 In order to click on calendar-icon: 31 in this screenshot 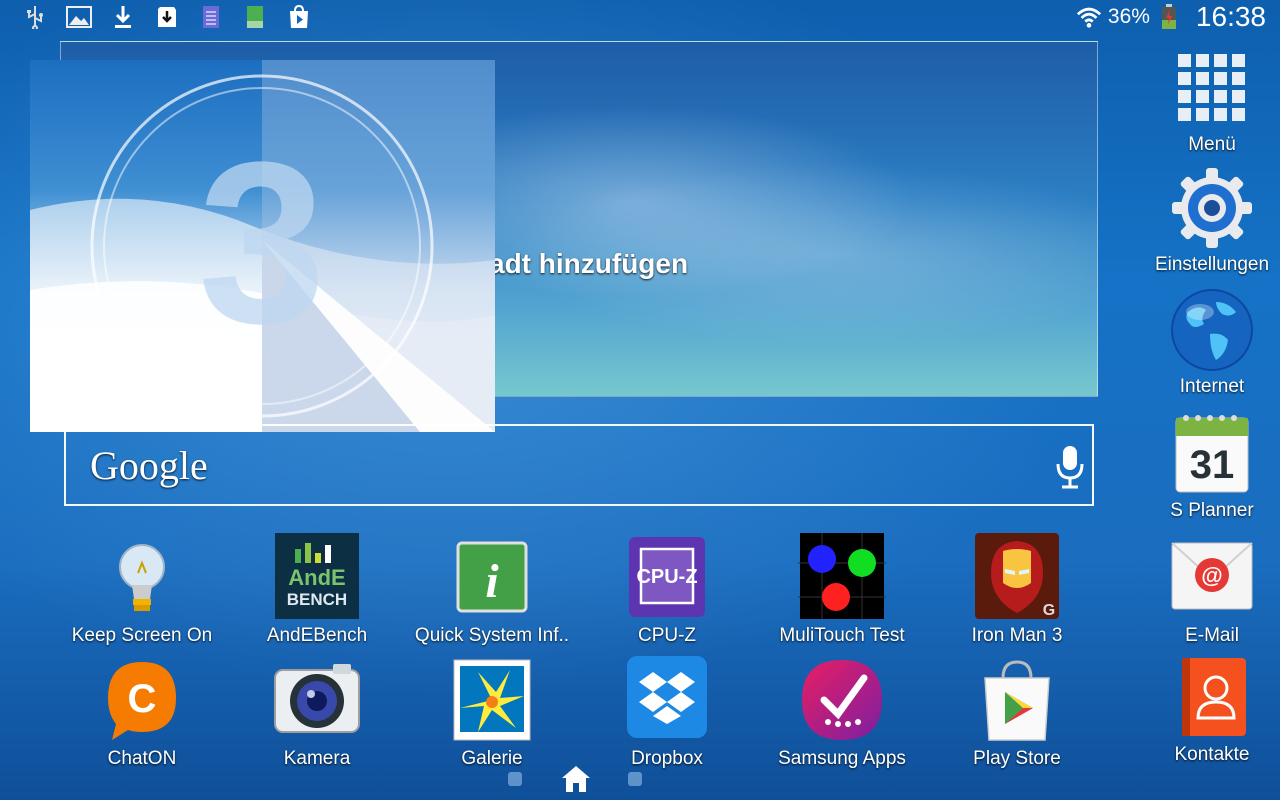, I will do `click(1212, 454)`.